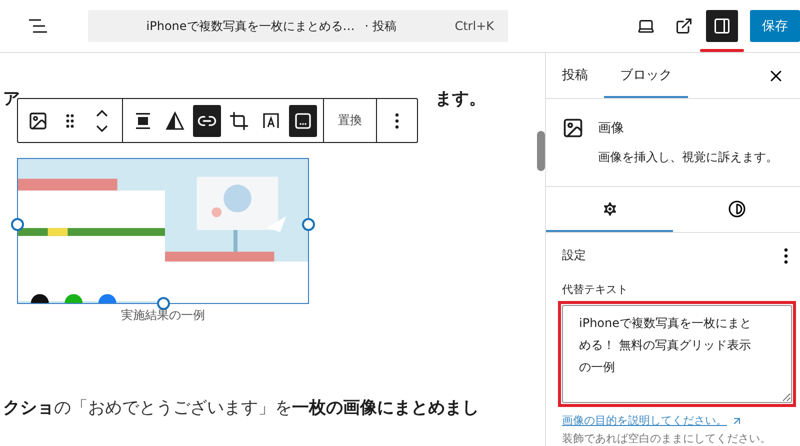 The width and height of the screenshot is (800, 446). Describe the element at coordinates (677, 354) in the screenshot. I see `alt-text-field: iPhoneで複数写真を一枚にまとめる！ 無料の写真グリッド表示の一例` at that location.